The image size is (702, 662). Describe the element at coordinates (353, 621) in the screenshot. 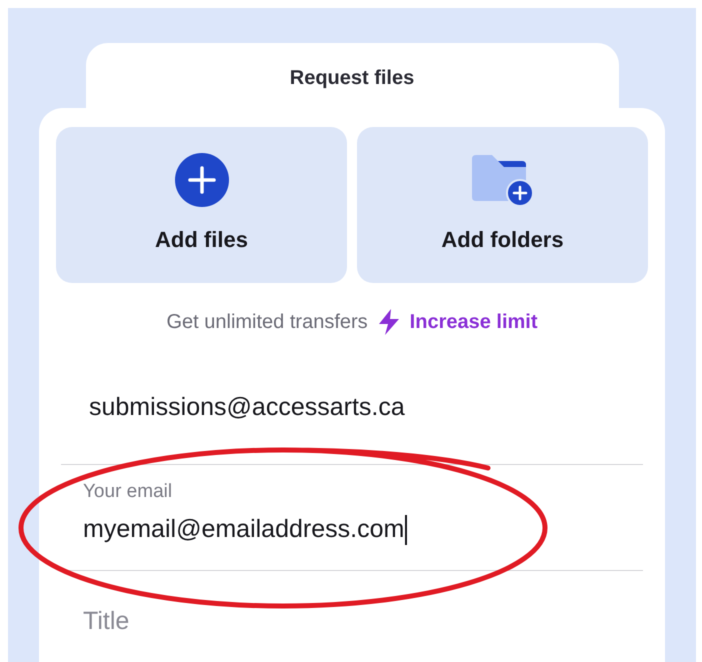

I see `title-field: Title` at that location.